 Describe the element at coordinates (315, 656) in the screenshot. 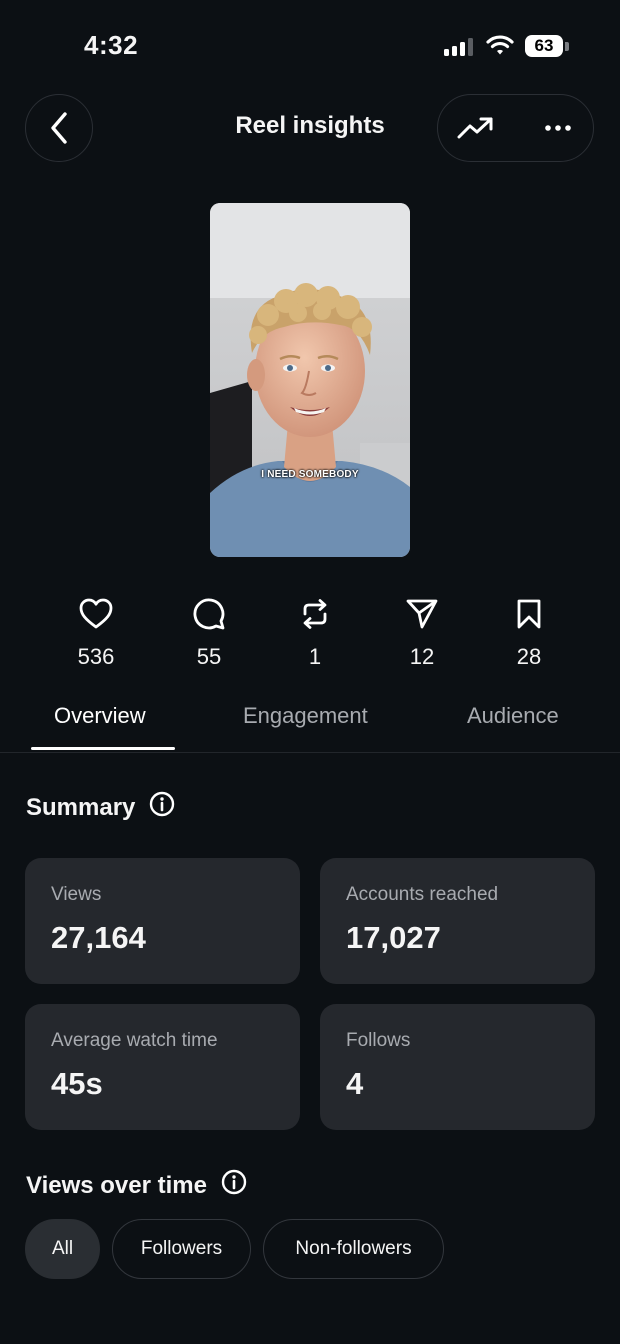

I see `reposts-count: 1` at that location.